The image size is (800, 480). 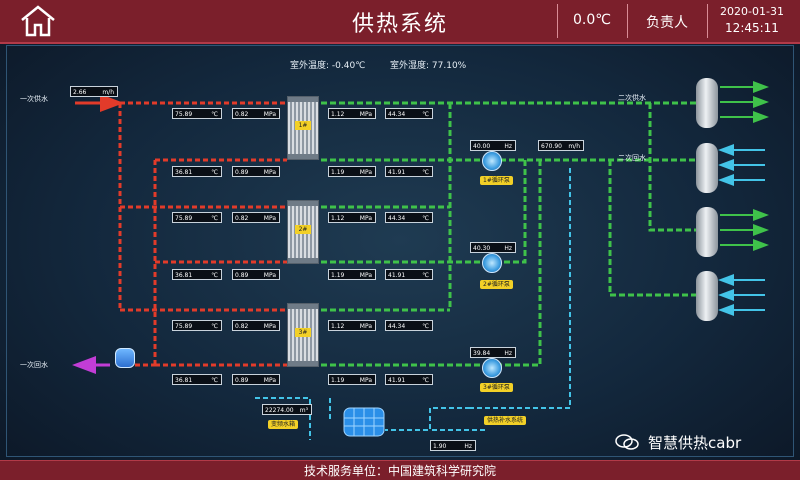 I want to click on primary-flow-box: 2.66 m/h, so click(x=94, y=91).